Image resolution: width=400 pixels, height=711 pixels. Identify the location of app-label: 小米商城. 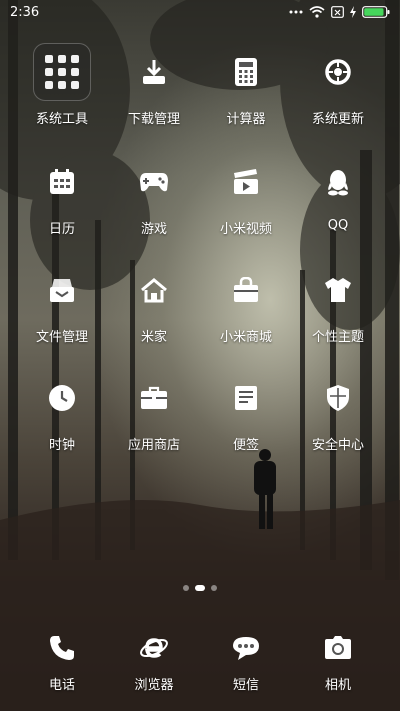
(245, 337).